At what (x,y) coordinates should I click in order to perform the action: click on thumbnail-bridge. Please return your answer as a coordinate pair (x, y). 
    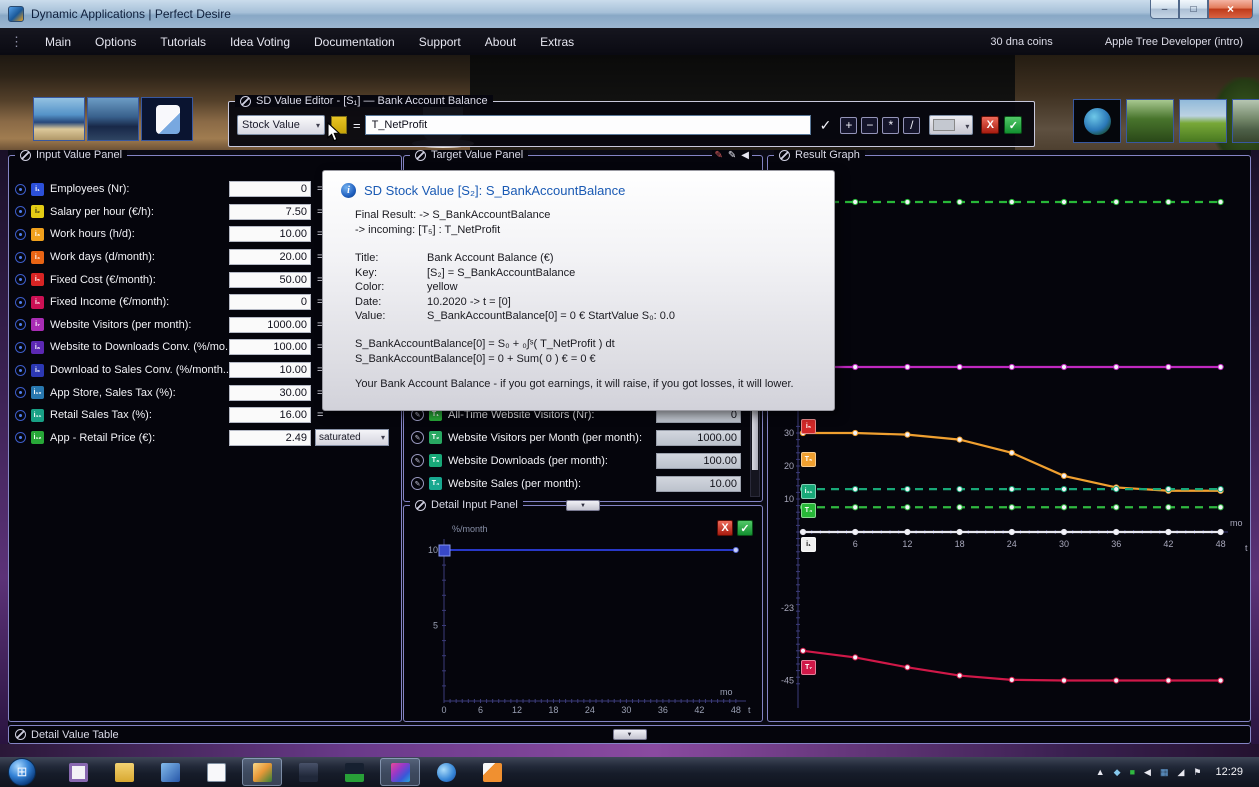
    Looking at the image, I should click on (1245, 121).